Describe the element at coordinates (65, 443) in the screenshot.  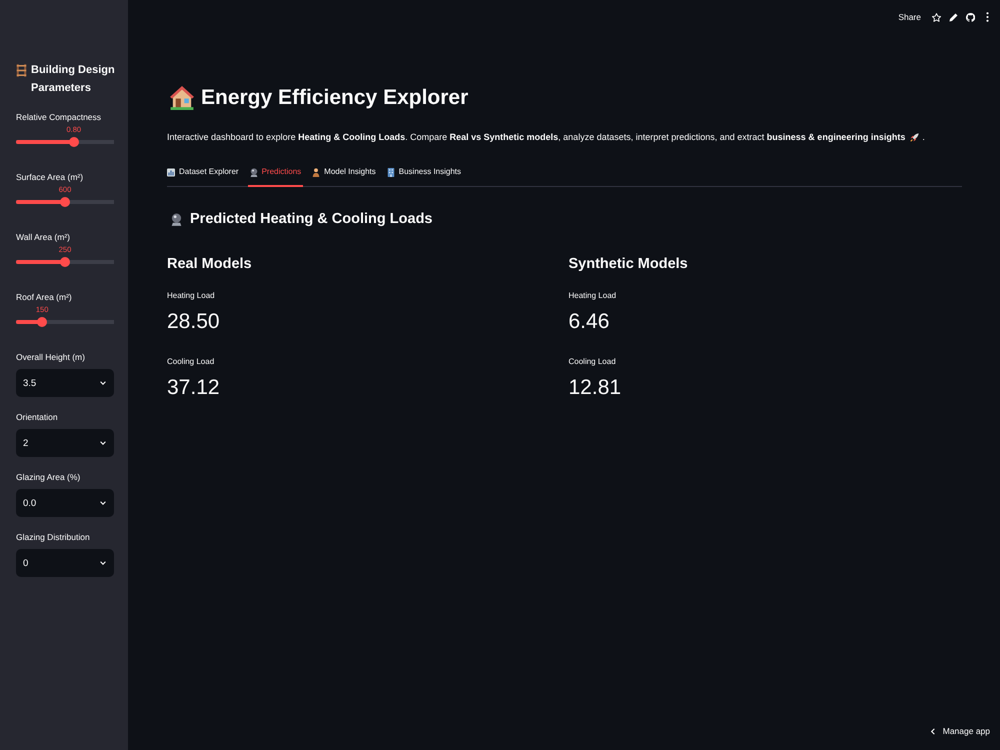
I see `select-field: 2` at that location.